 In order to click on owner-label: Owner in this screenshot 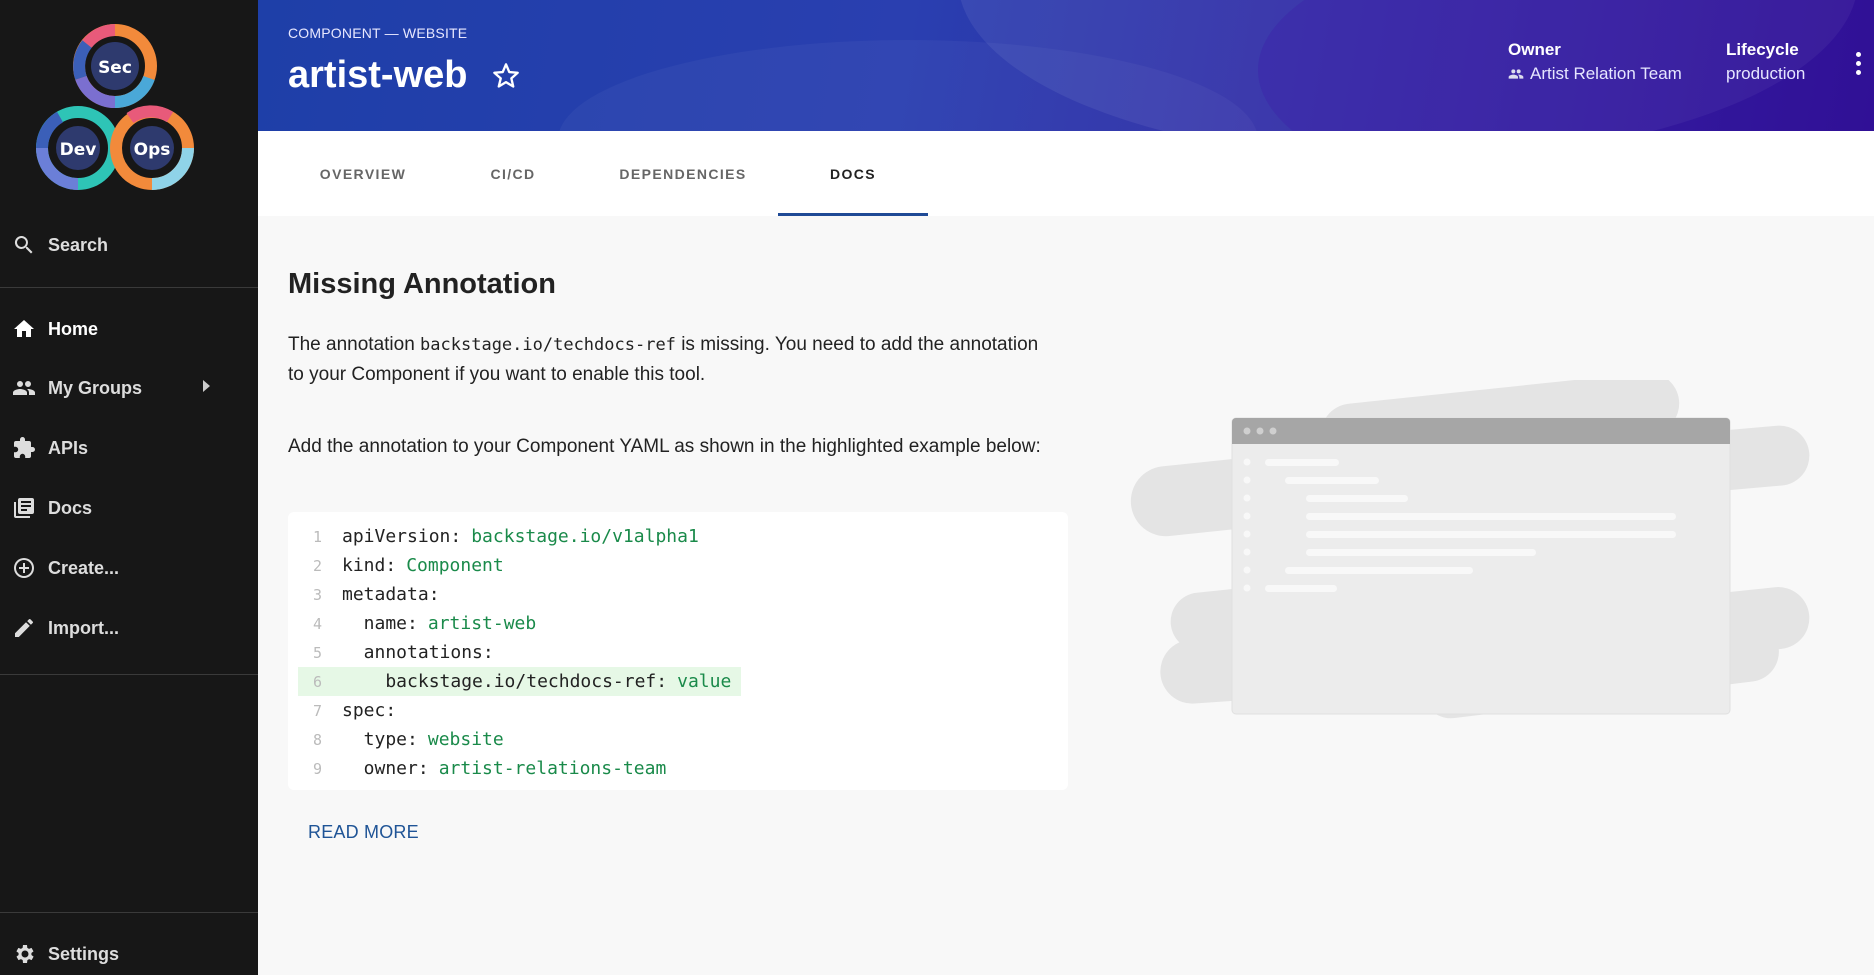, I will do `click(1534, 49)`.